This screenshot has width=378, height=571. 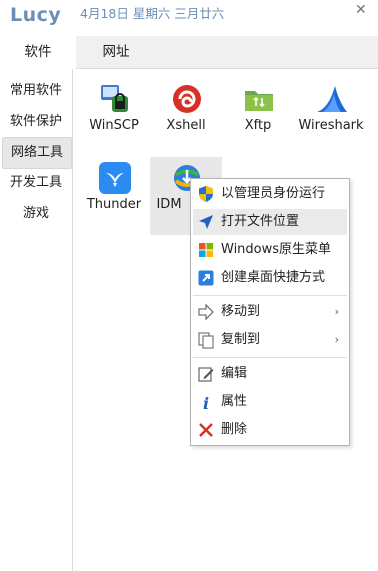 I want to click on app-tile-wireshark: Wireshark, so click(x=331, y=106).